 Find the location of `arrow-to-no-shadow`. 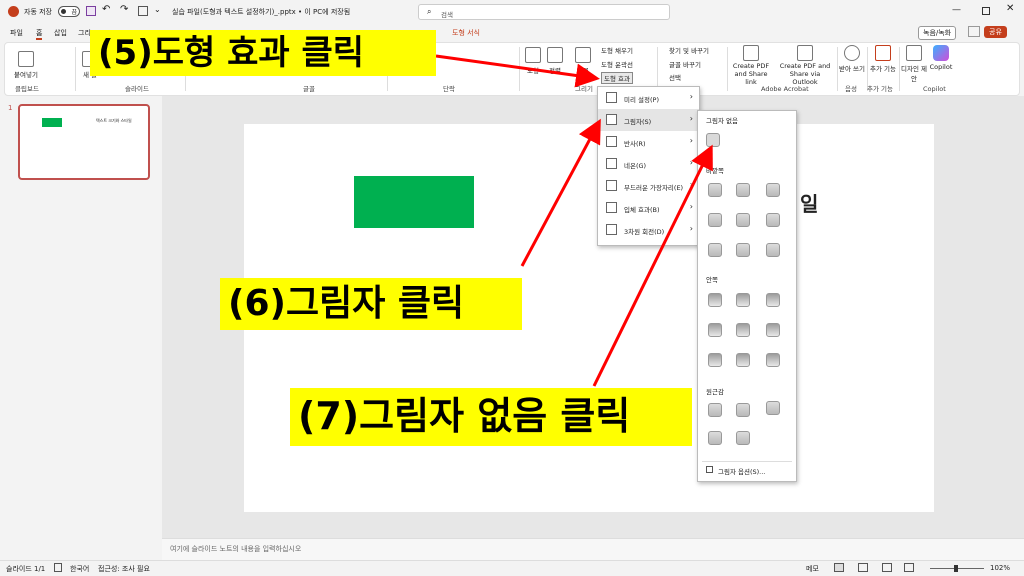

arrow-to-no-shadow is located at coordinates (652, 265).